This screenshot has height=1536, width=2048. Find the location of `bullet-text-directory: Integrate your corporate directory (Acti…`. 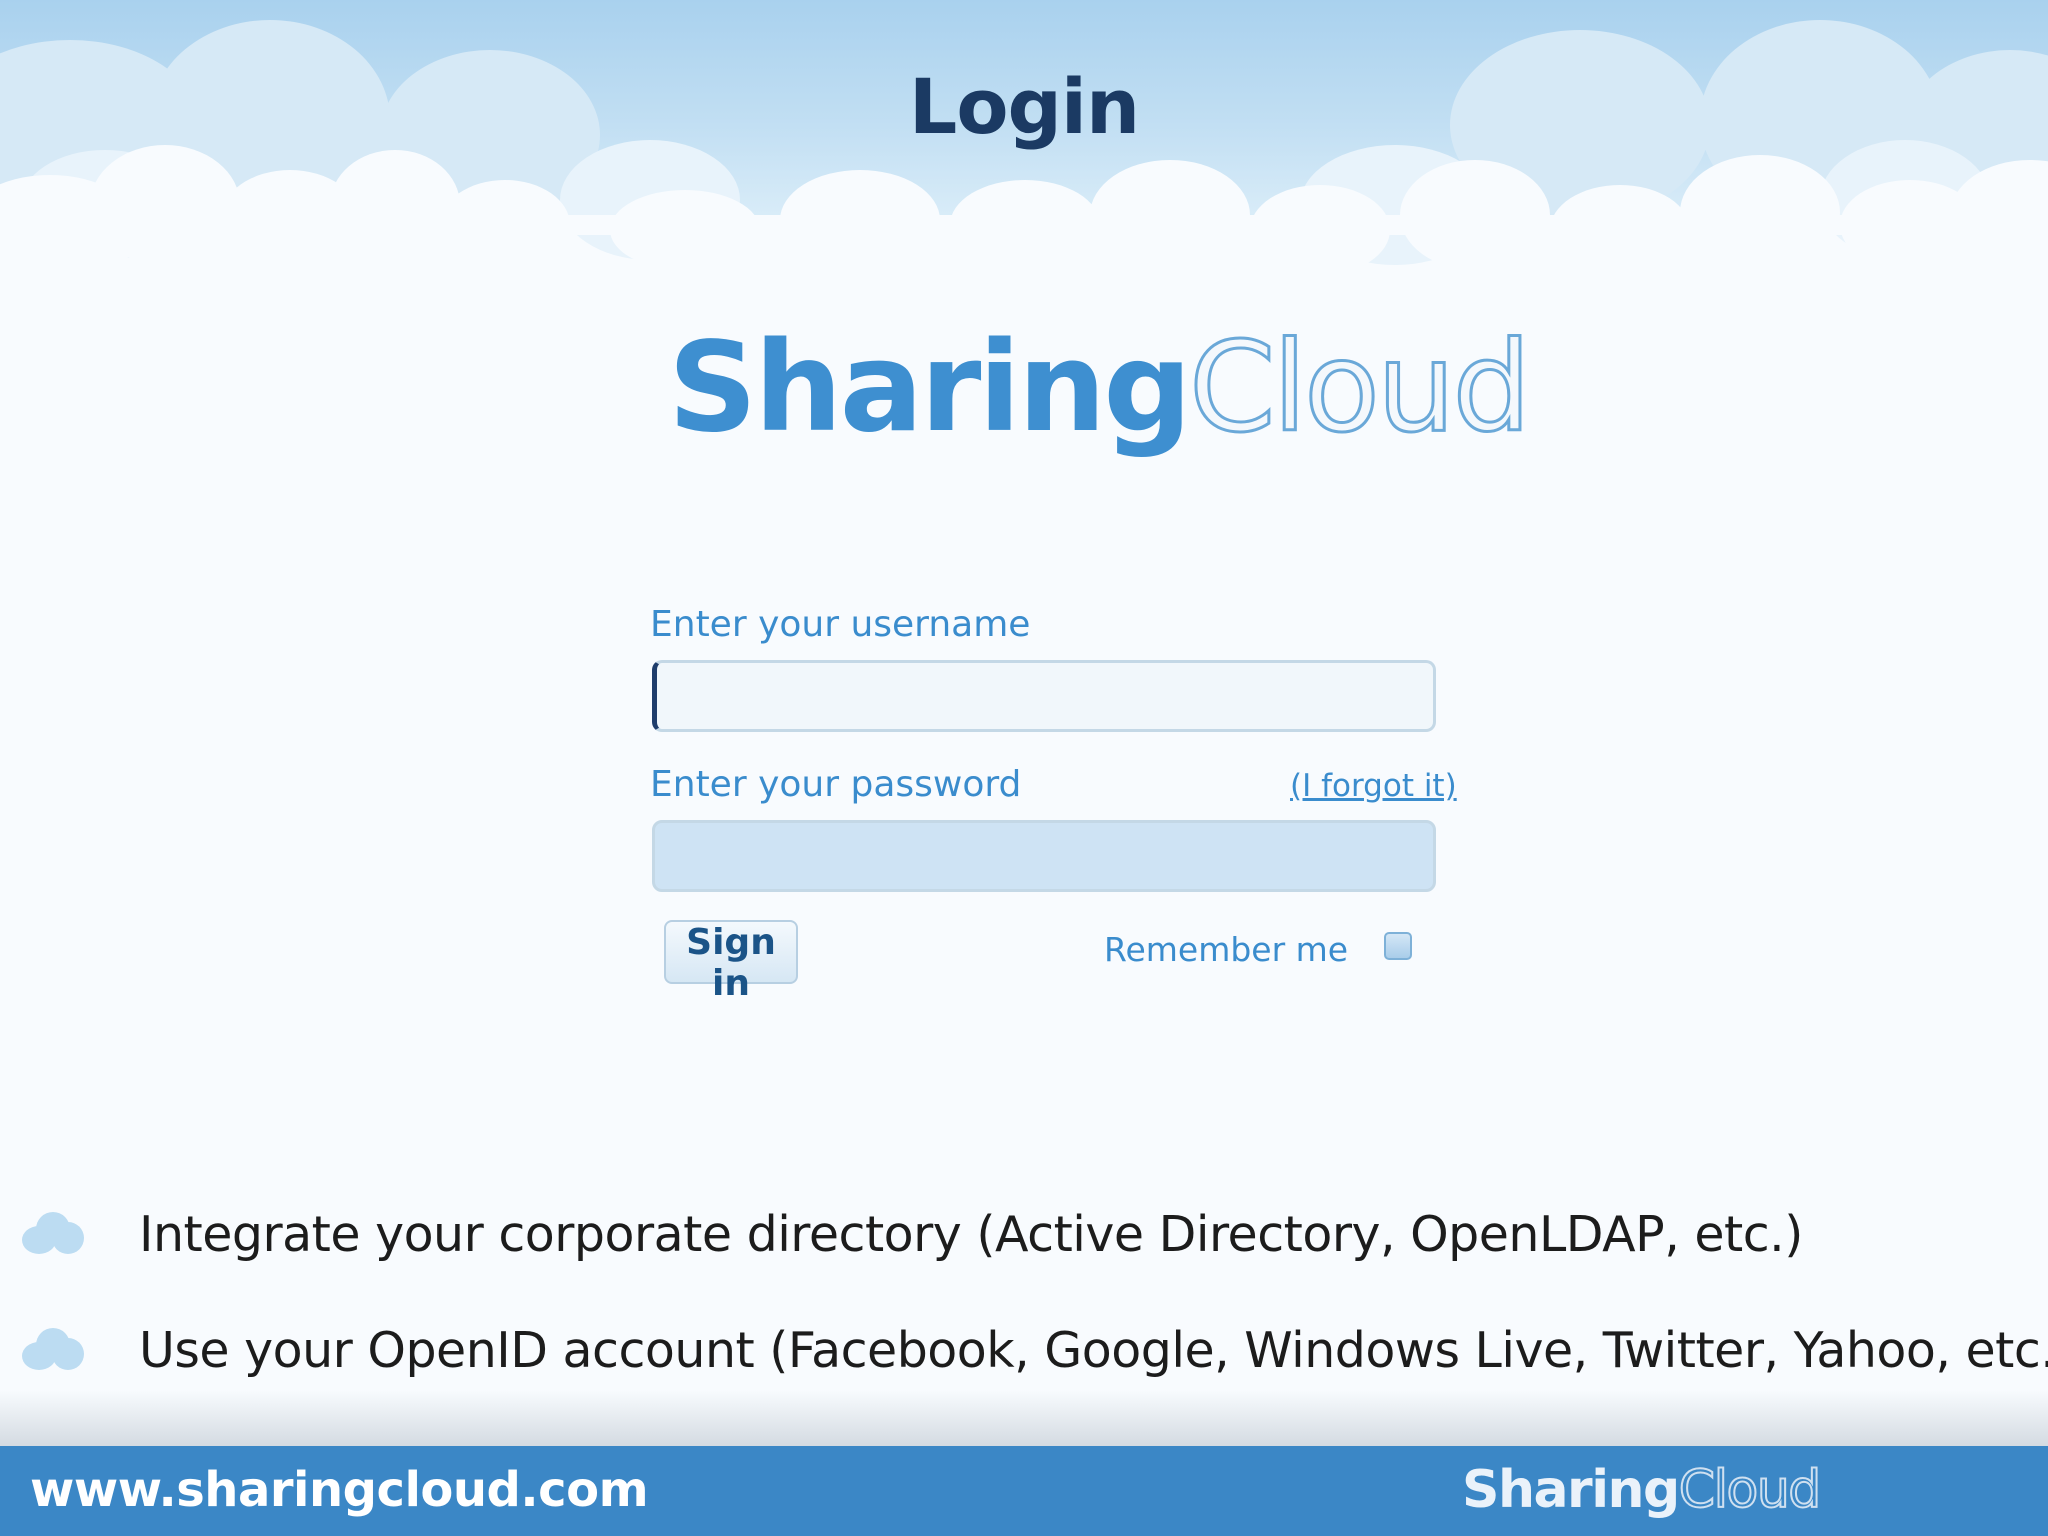

bullet-text-directory: Integrate your corporate directory (Acti… is located at coordinates (971, 1234).